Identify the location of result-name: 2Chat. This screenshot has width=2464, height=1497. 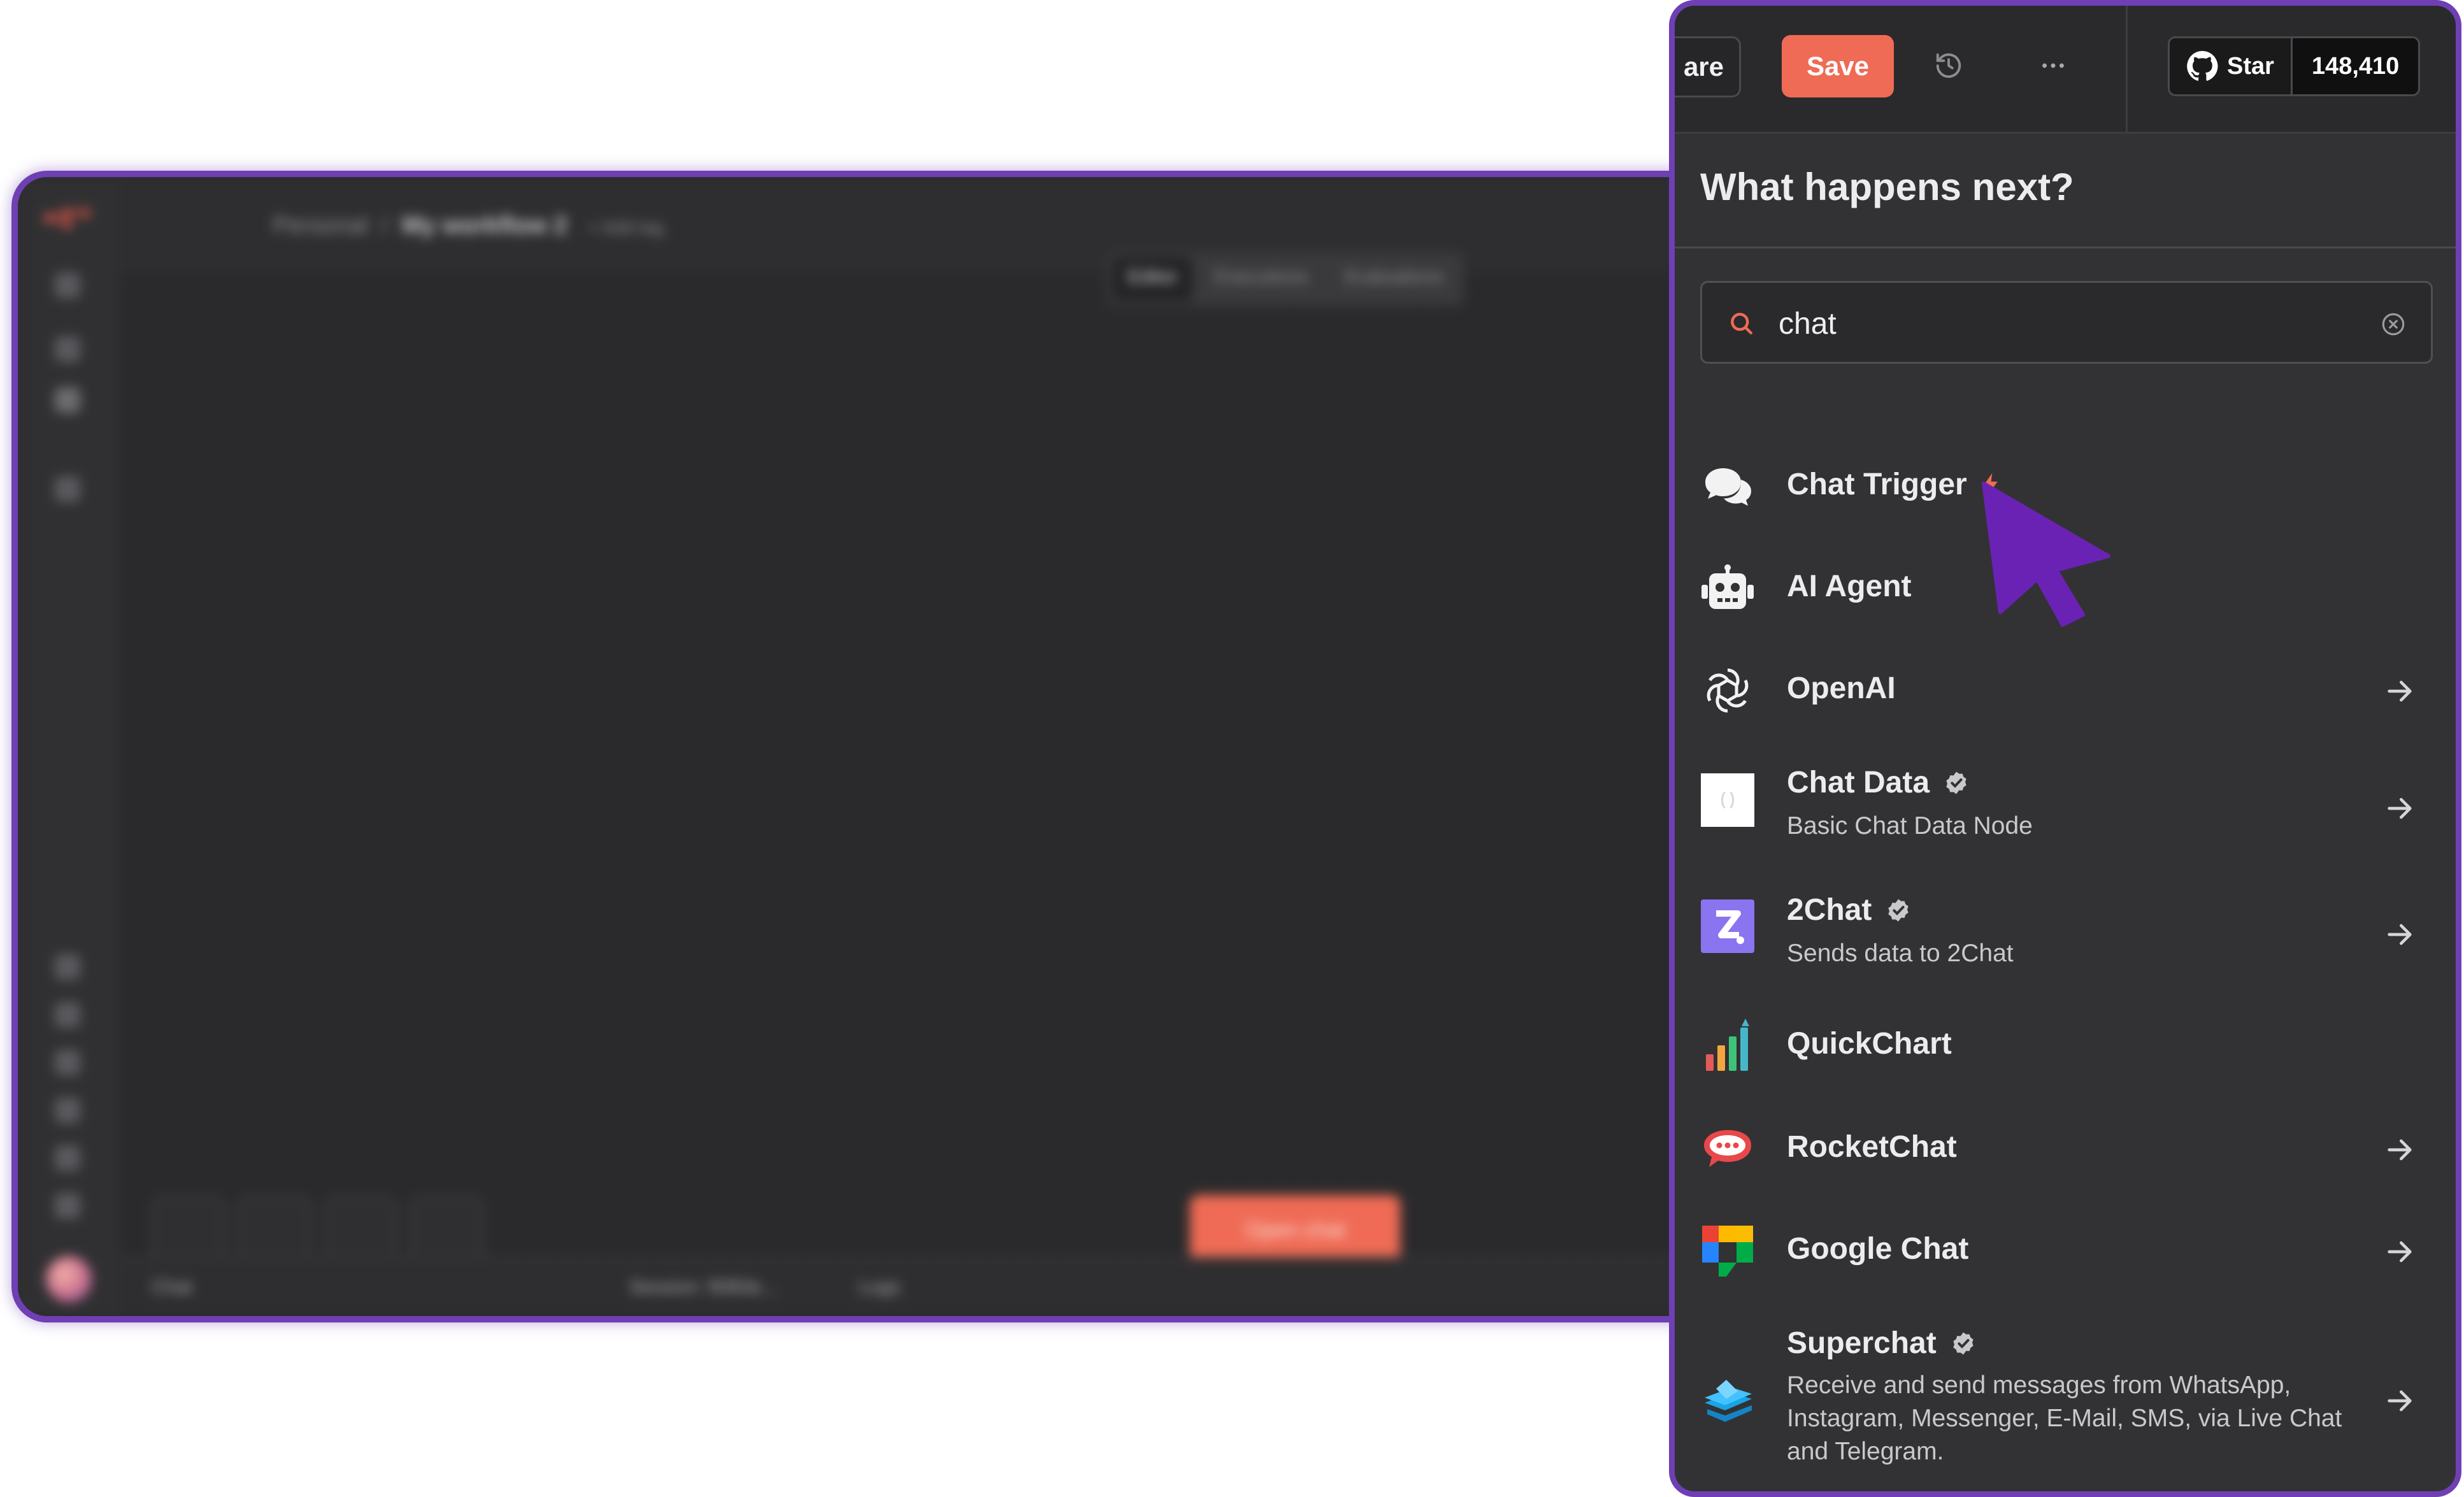
(1849, 910).